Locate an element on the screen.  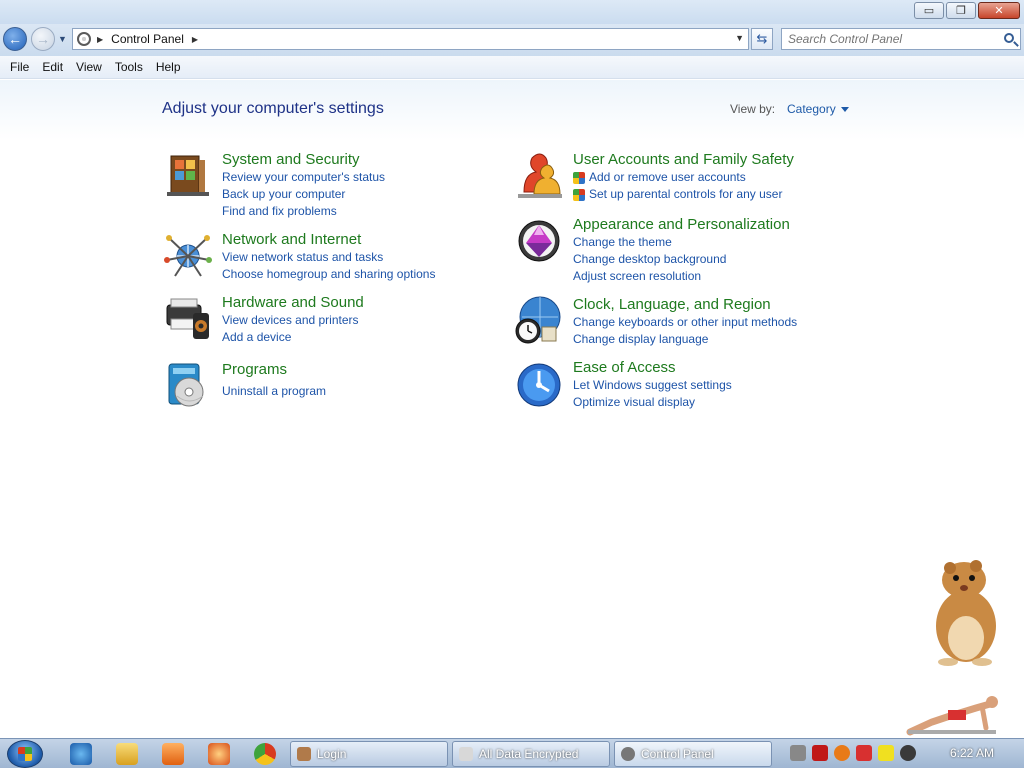
address-dropdown-icon: ▼ is located at coordinates (739, 38).